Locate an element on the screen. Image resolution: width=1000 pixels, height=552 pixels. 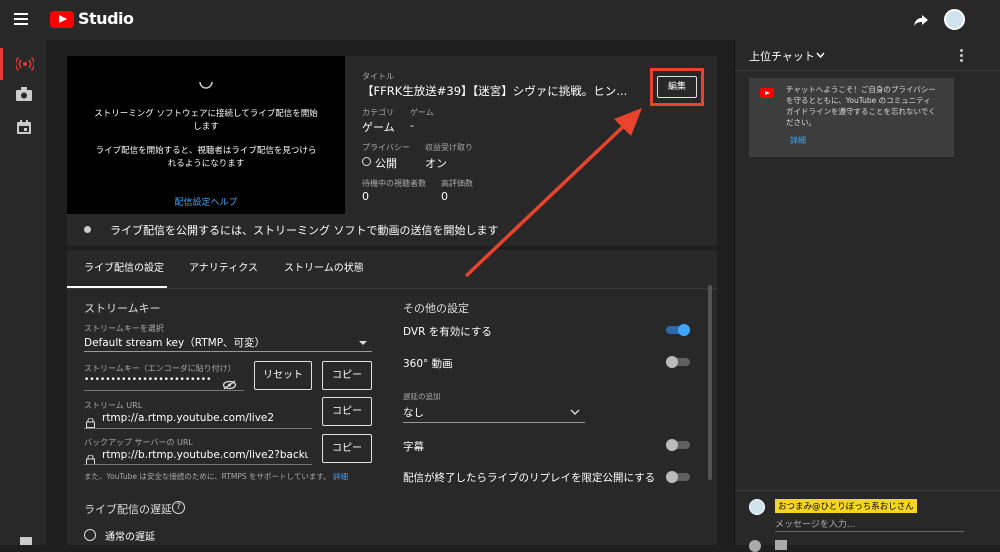
360-video-toggle is located at coordinates (679, 362).